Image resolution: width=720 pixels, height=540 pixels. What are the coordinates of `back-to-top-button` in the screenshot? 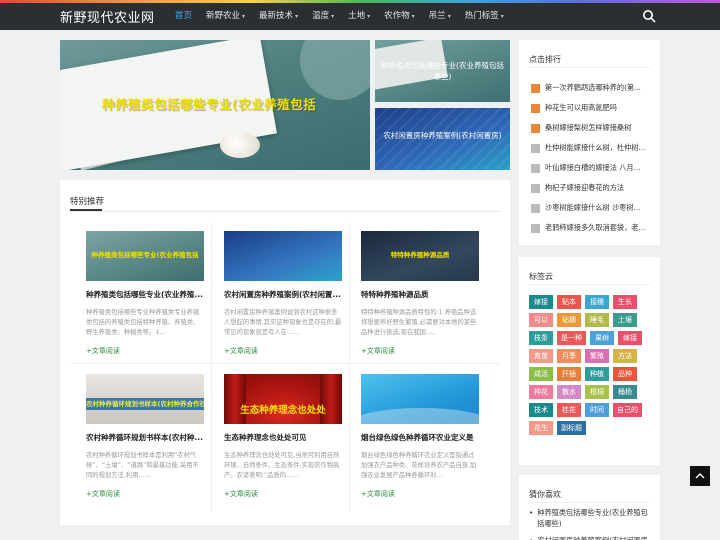 It's located at (700, 476).